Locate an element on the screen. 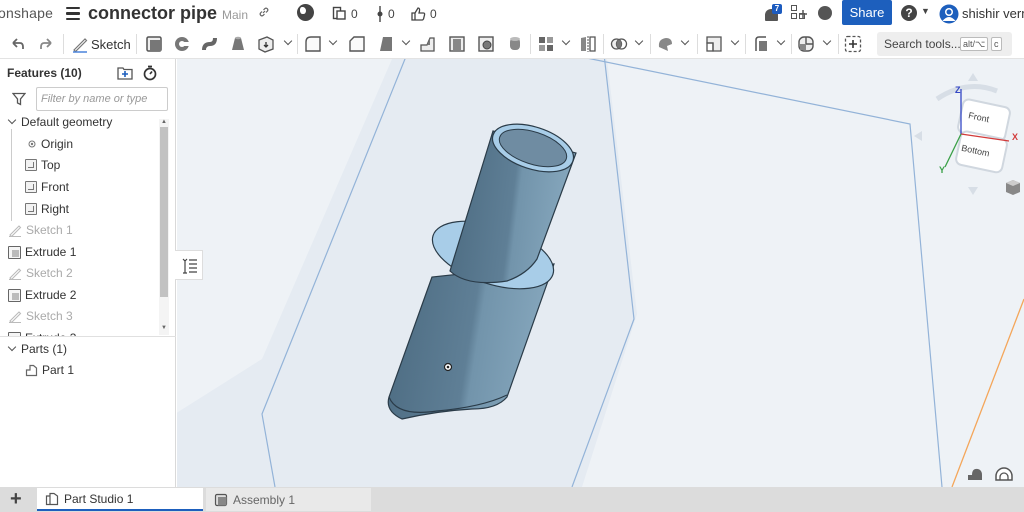 The image size is (1024, 512). filter-features-input is located at coordinates (102, 99).